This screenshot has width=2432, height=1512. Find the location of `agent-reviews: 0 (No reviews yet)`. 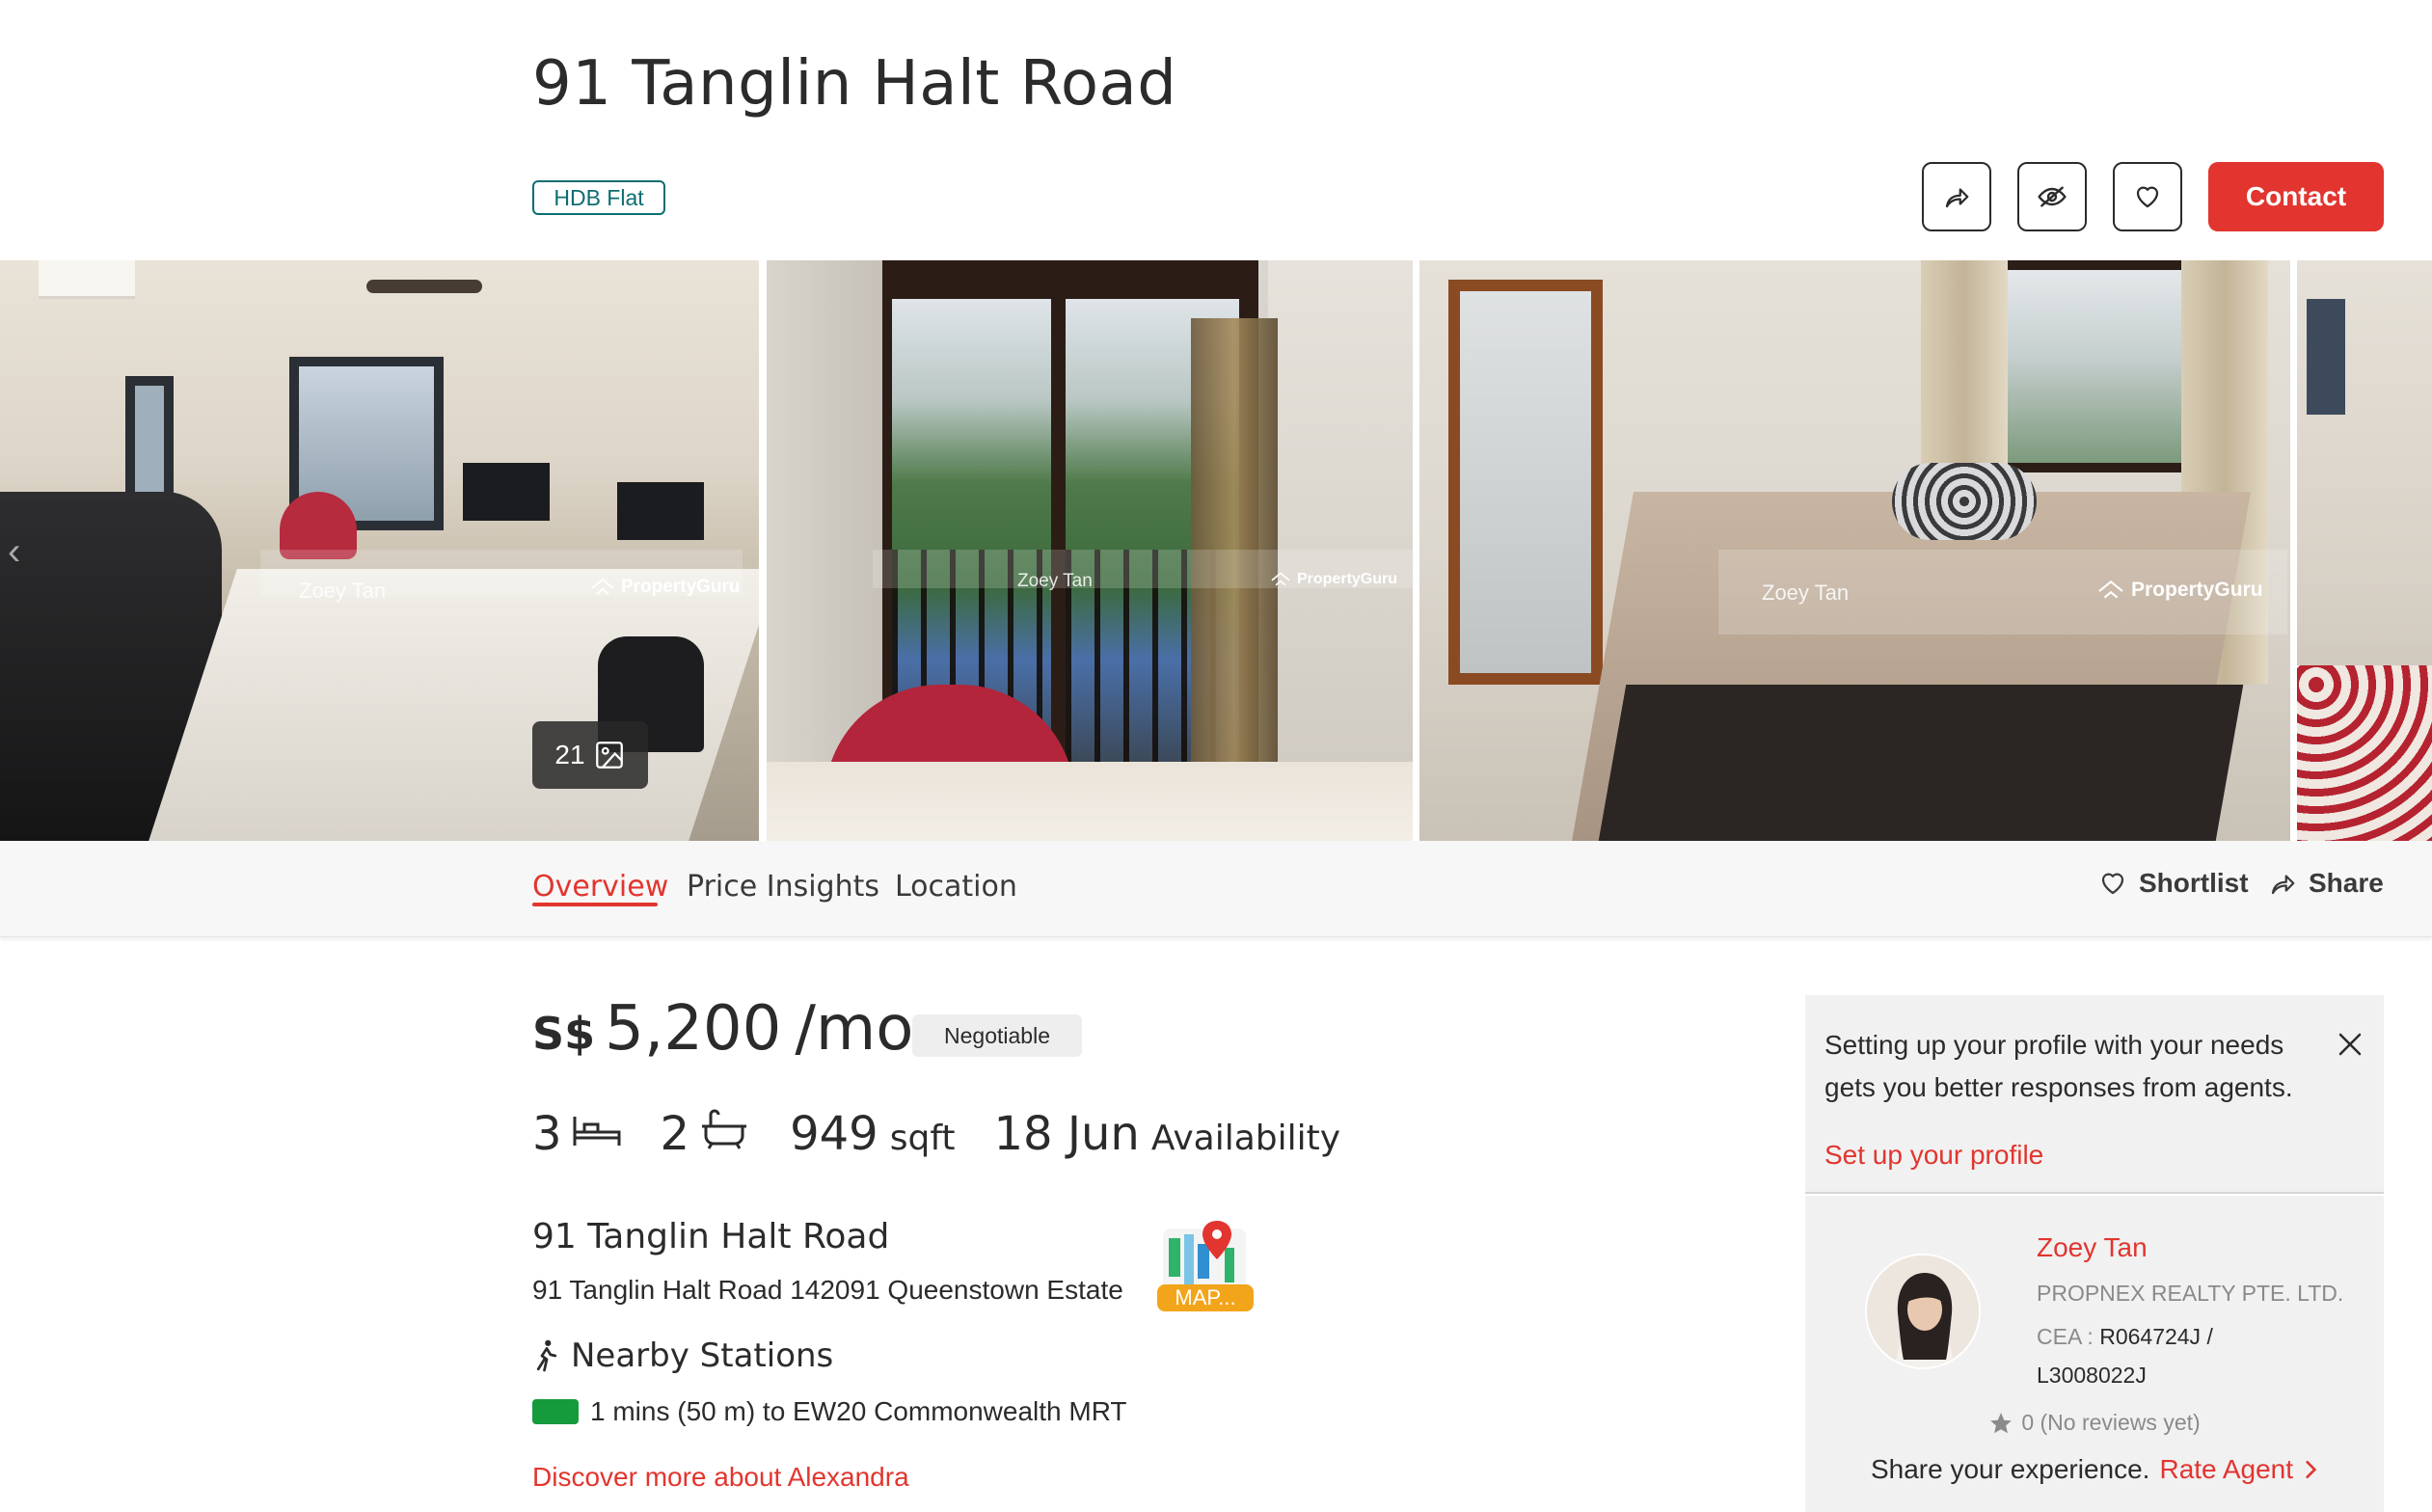

agent-reviews: 0 (No reviews yet) is located at coordinates (2094, 1423).